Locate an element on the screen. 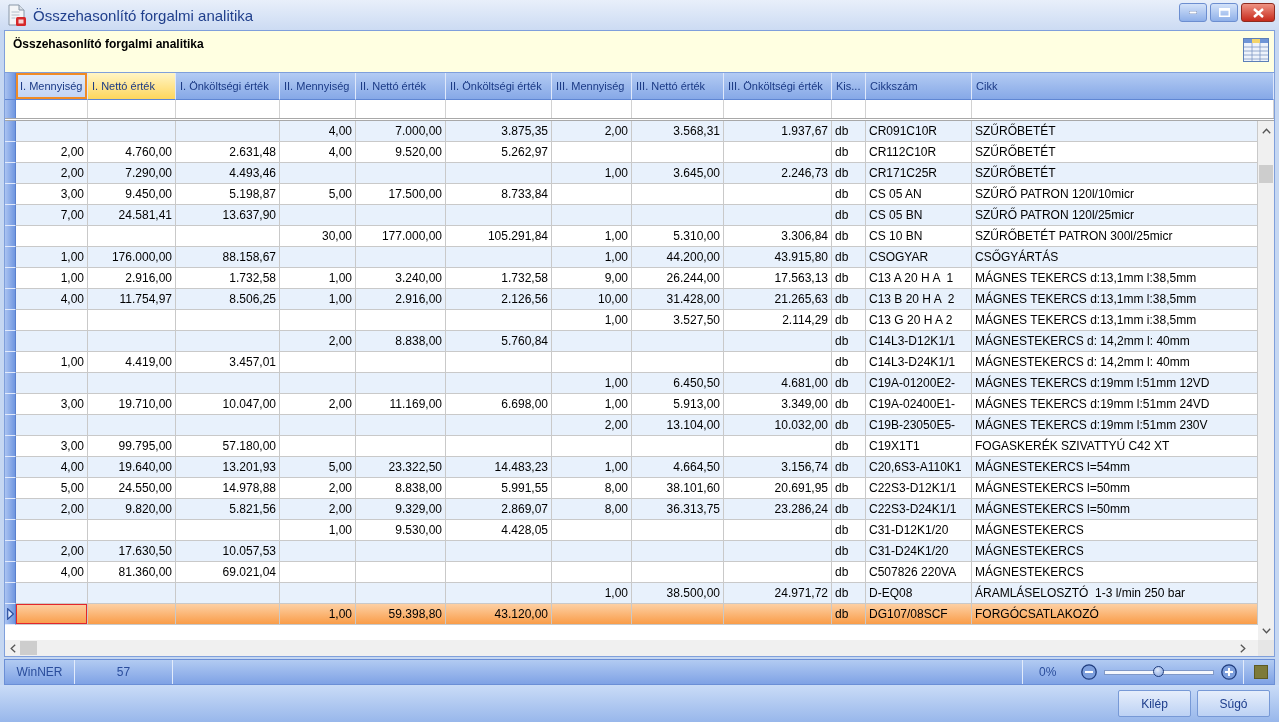 The height and width of the screenshot is (722, 1279). column-header: II. Mennyiség is located at coordinates (318, 86).